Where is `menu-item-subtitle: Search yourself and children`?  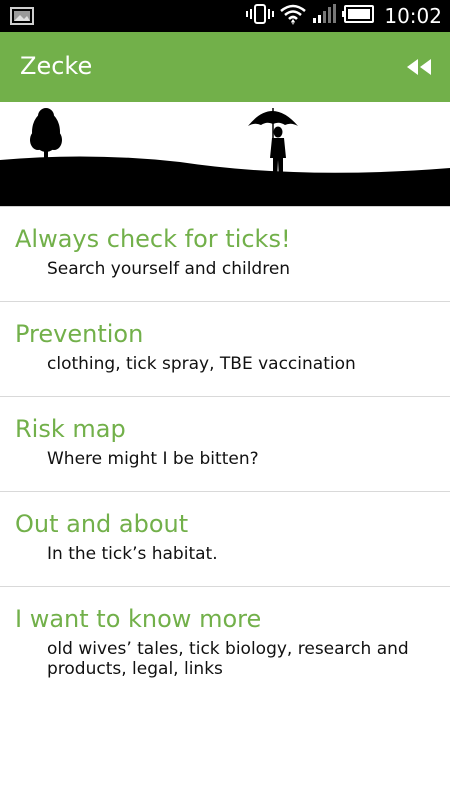
menu-item-subtitle: Search yourself and children is located at coordinates (169, 269).